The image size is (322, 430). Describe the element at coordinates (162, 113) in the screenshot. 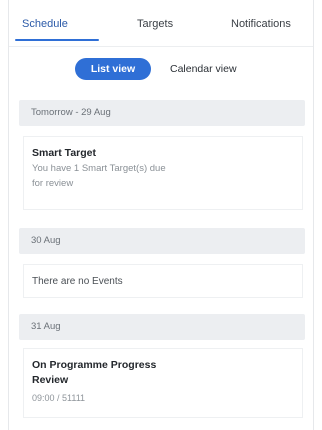

I see `day-header: Tomorrow - 29 Aug` at that location.